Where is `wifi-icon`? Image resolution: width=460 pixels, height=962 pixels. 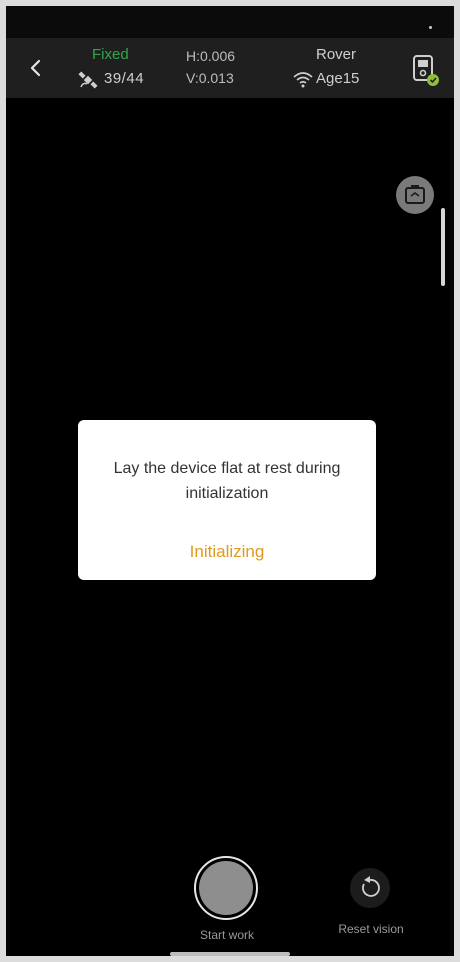 wifi-icon is located at coordinates (303, 80).